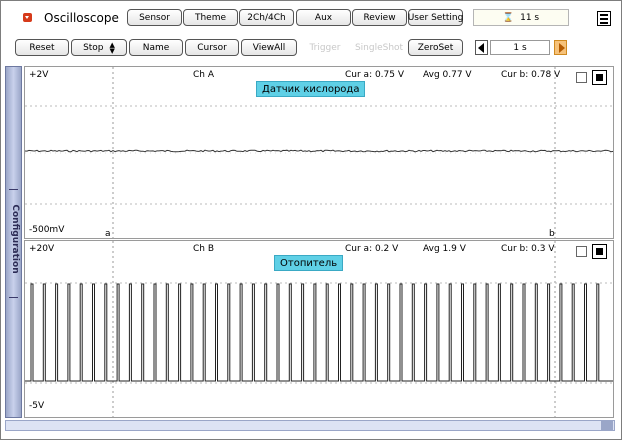 This screenshot has width=622, height=440. What do you see at coordinates (47, 230) in the screenshot?
I see `ch-a-bottom-scale: -500mV` at bounding box center [47, 230].